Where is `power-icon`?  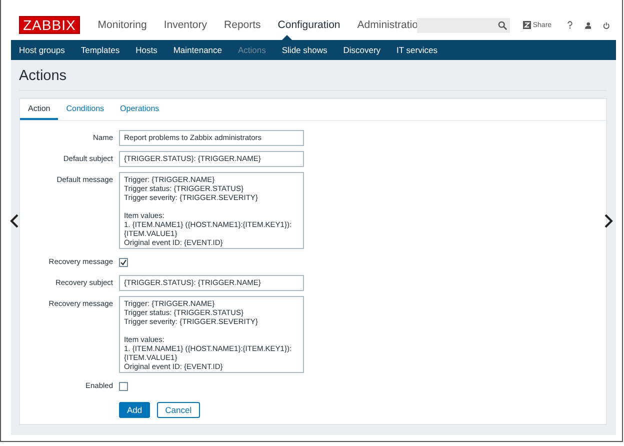 power-icon is located at coordinates (606, 25).